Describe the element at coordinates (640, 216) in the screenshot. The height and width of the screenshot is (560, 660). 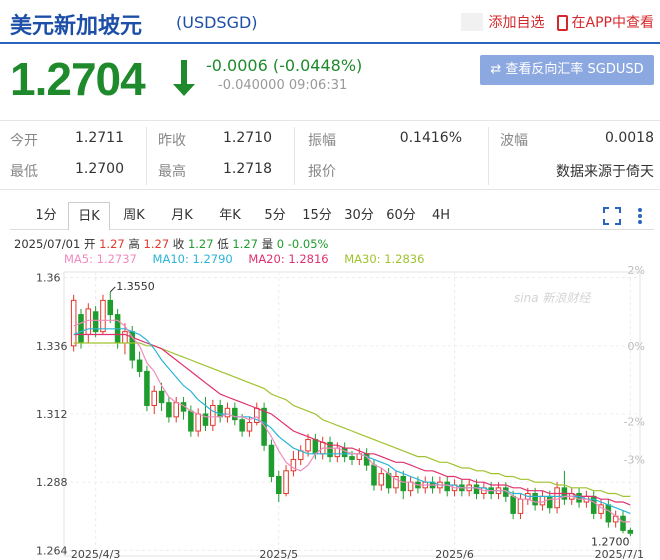
I see `more-icon` at that location.